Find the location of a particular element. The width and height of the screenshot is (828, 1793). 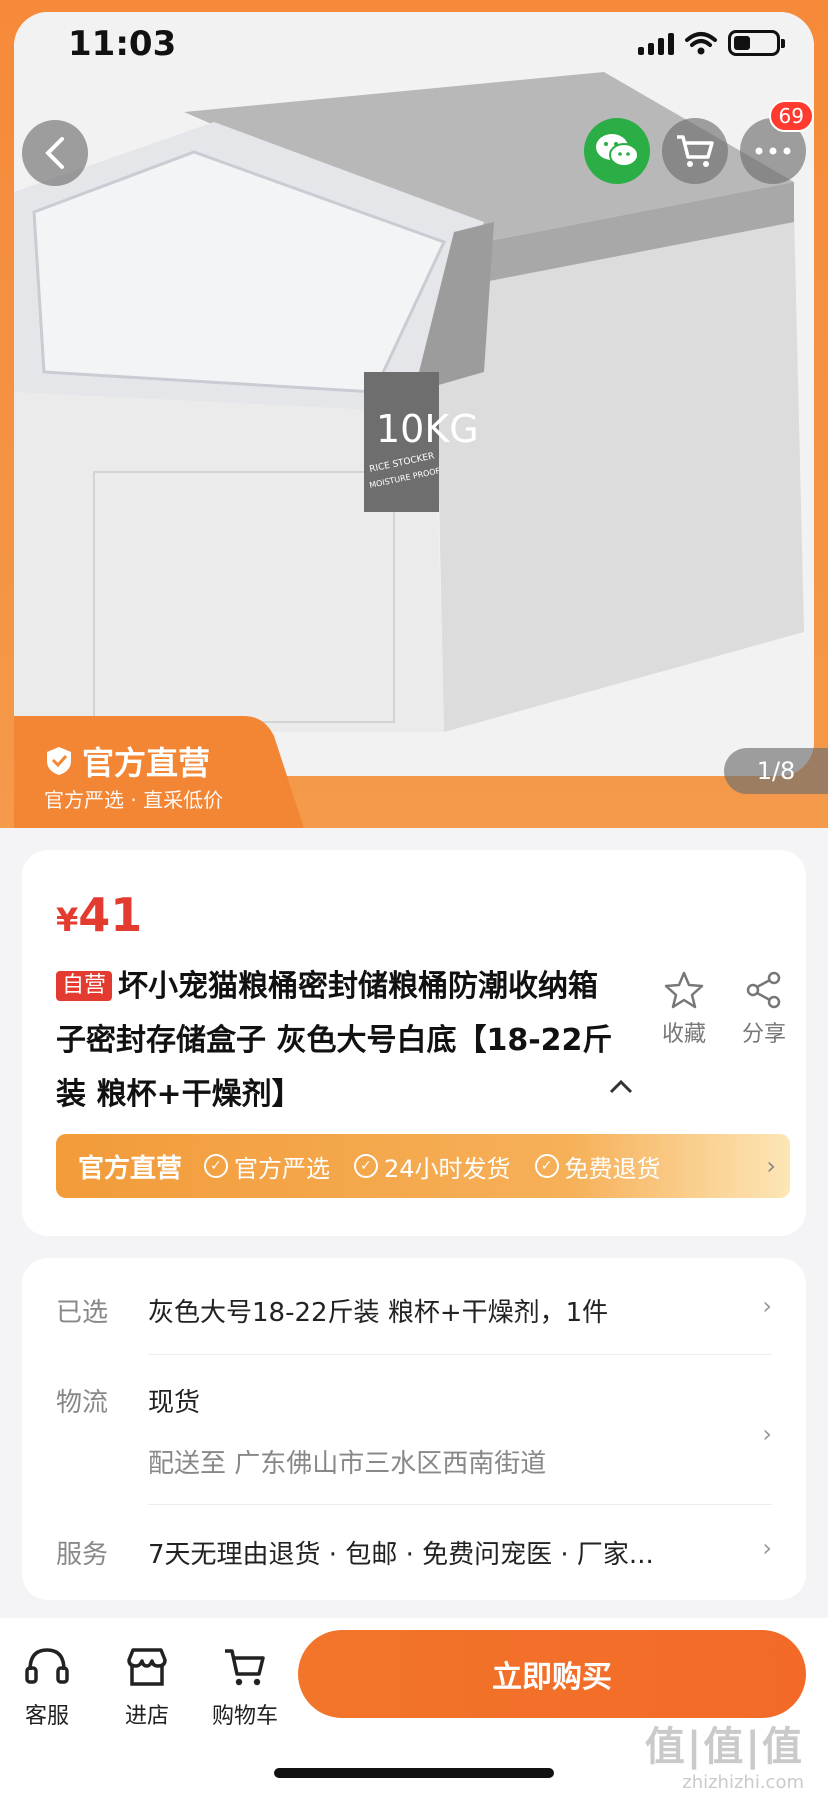

buy-now-button: 立即购买 is located at coordinates (552, 1674).